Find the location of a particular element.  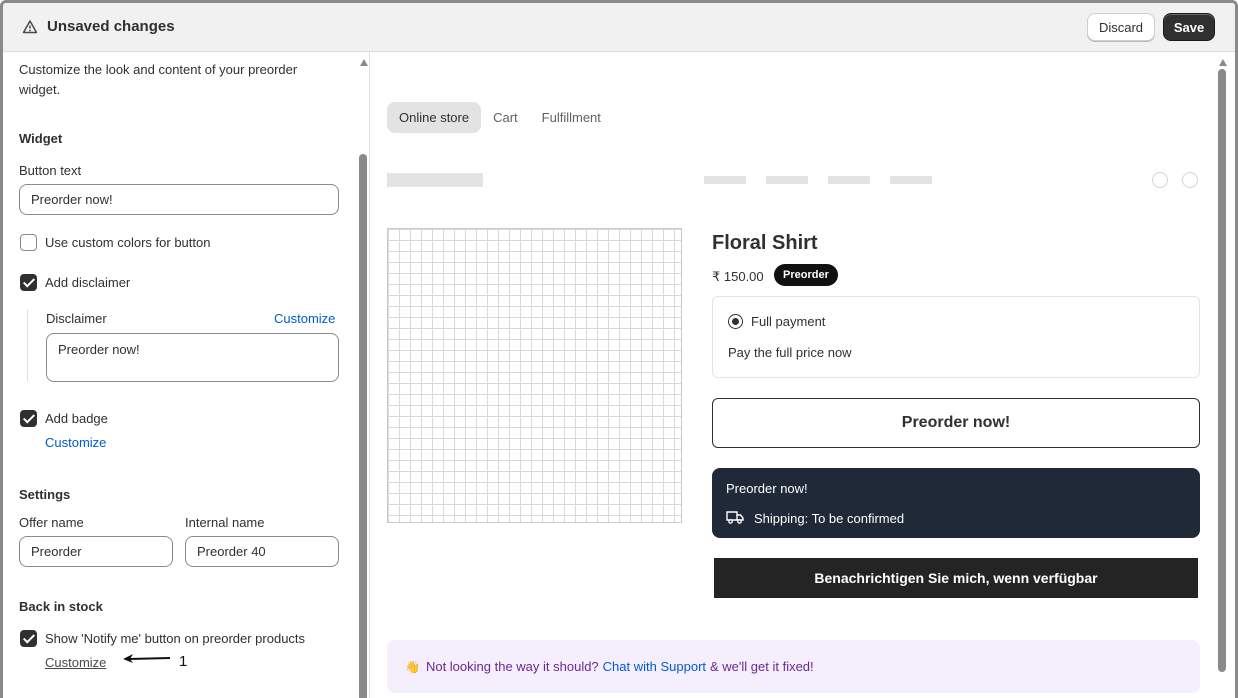

disclaimer-label: Disclaimer is located at coordinates (76, 318).